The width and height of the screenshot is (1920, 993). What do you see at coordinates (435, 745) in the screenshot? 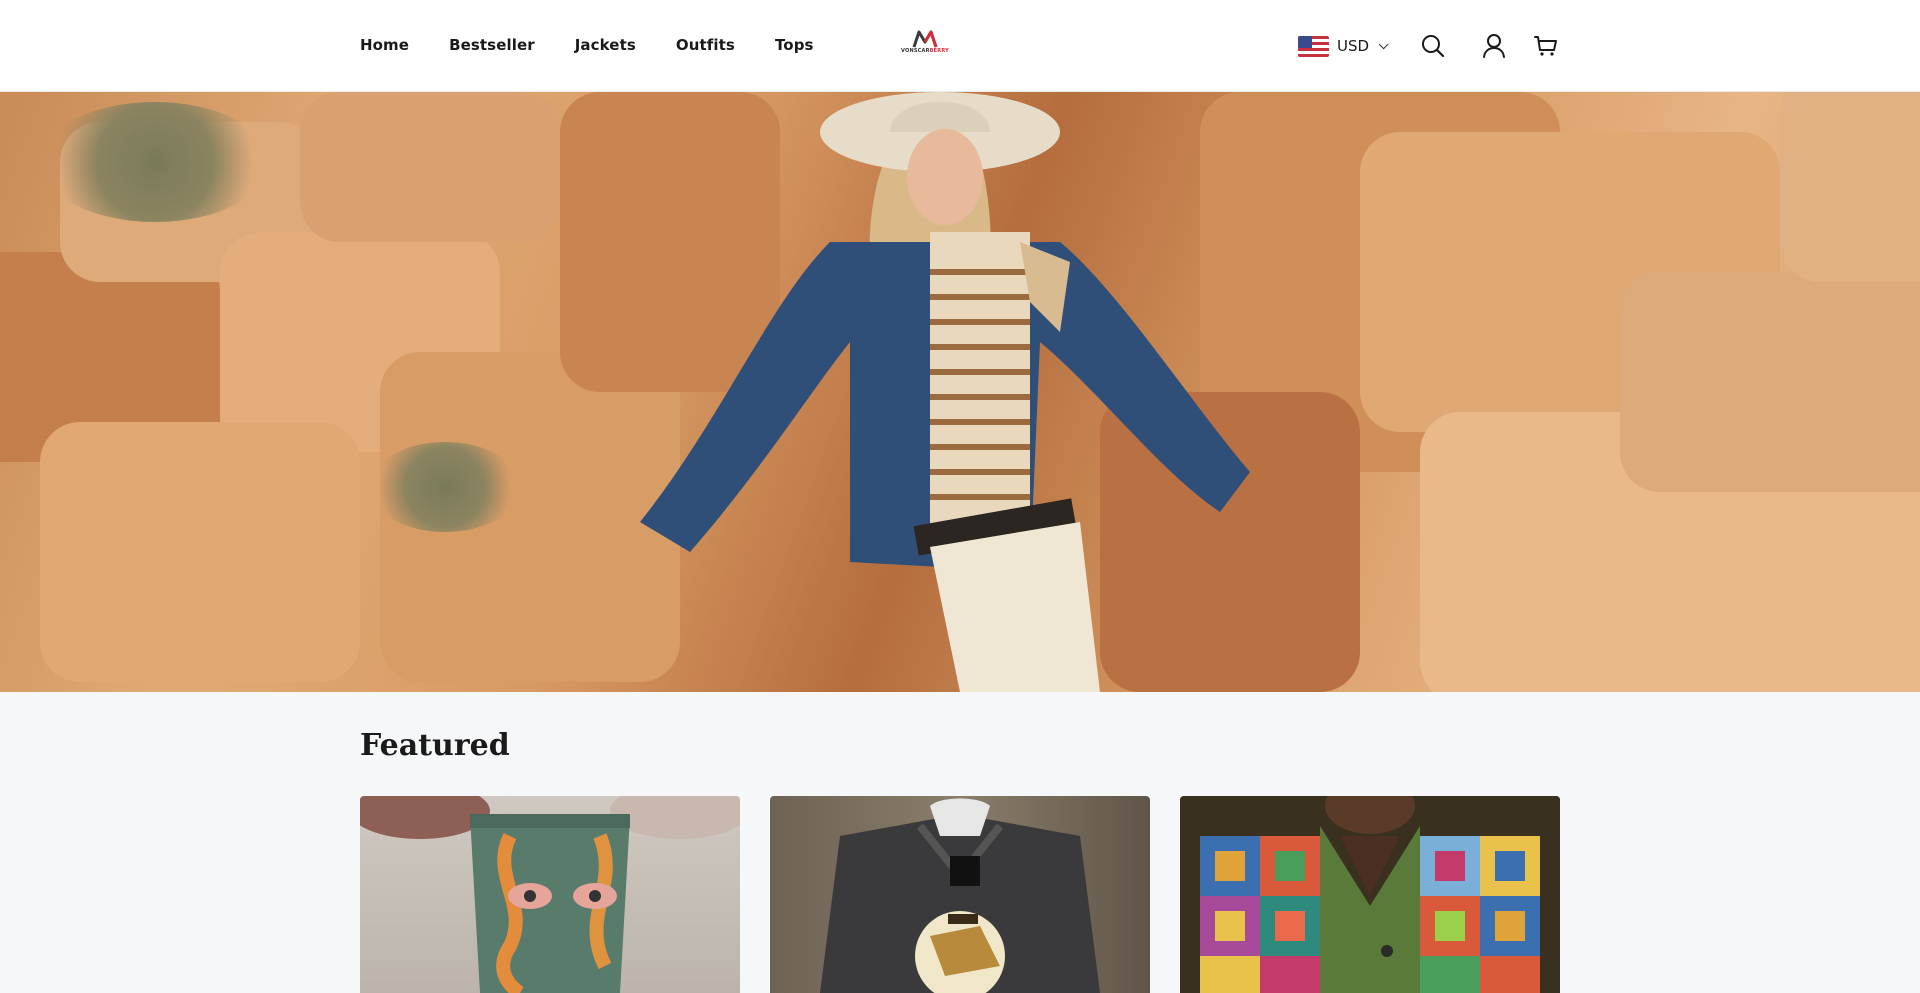
I see `featured-heading: Featured` at bounding box center [435, 745].